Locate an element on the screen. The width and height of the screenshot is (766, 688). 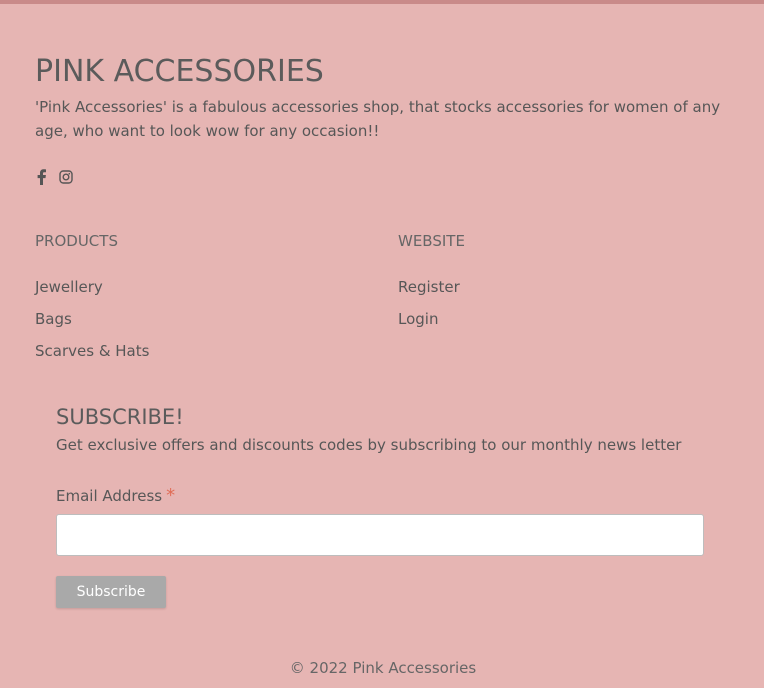
subscribe-title: SUBSCRIBE! is located at coordinates (120, 417).